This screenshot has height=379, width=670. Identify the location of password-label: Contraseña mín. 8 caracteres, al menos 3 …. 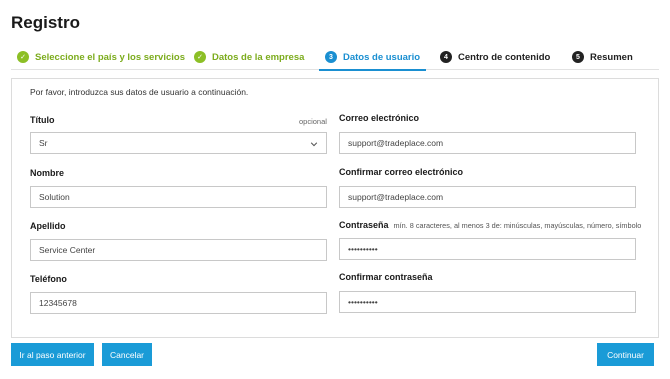
(490, 225).